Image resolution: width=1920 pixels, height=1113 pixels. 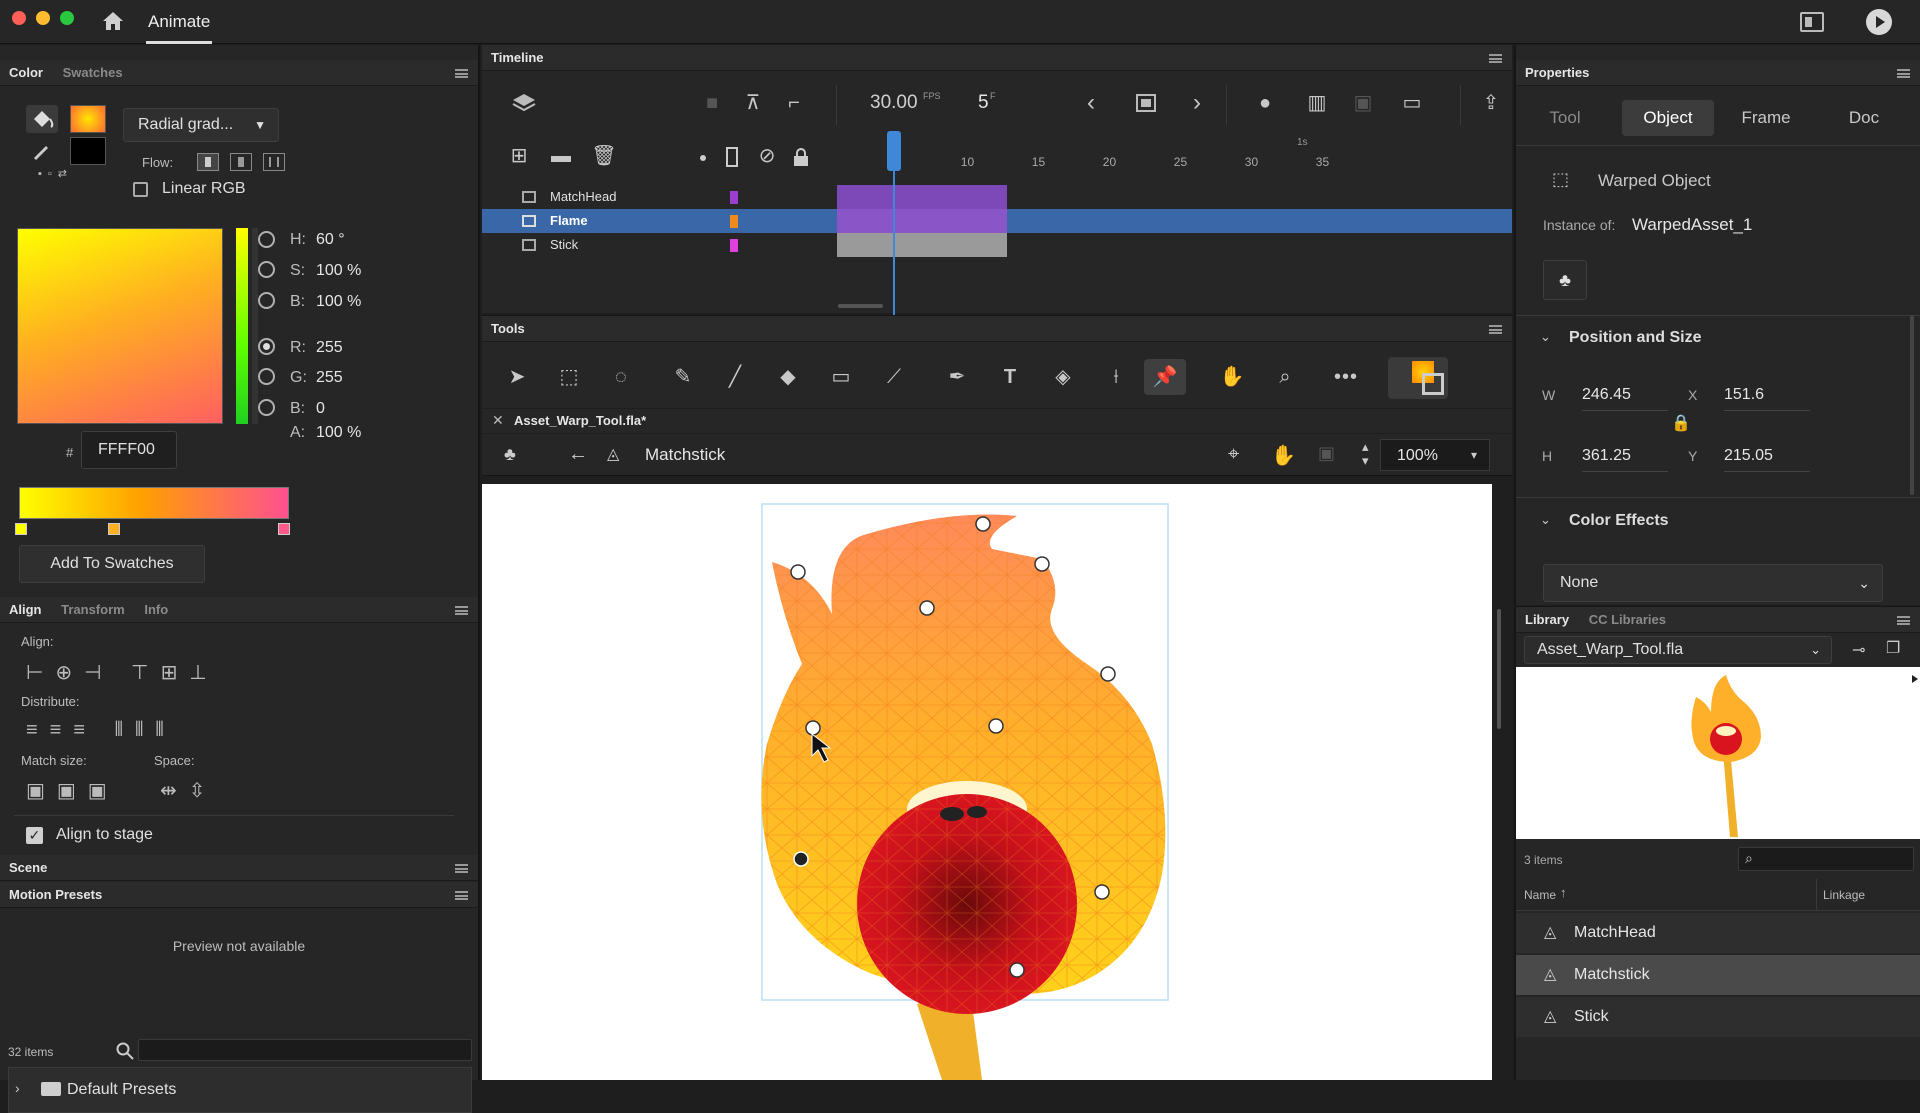 What do you see at coordinates (156, 609) in the screenshot?
I see `tab-info: Info` at bounding box center [156, 609].